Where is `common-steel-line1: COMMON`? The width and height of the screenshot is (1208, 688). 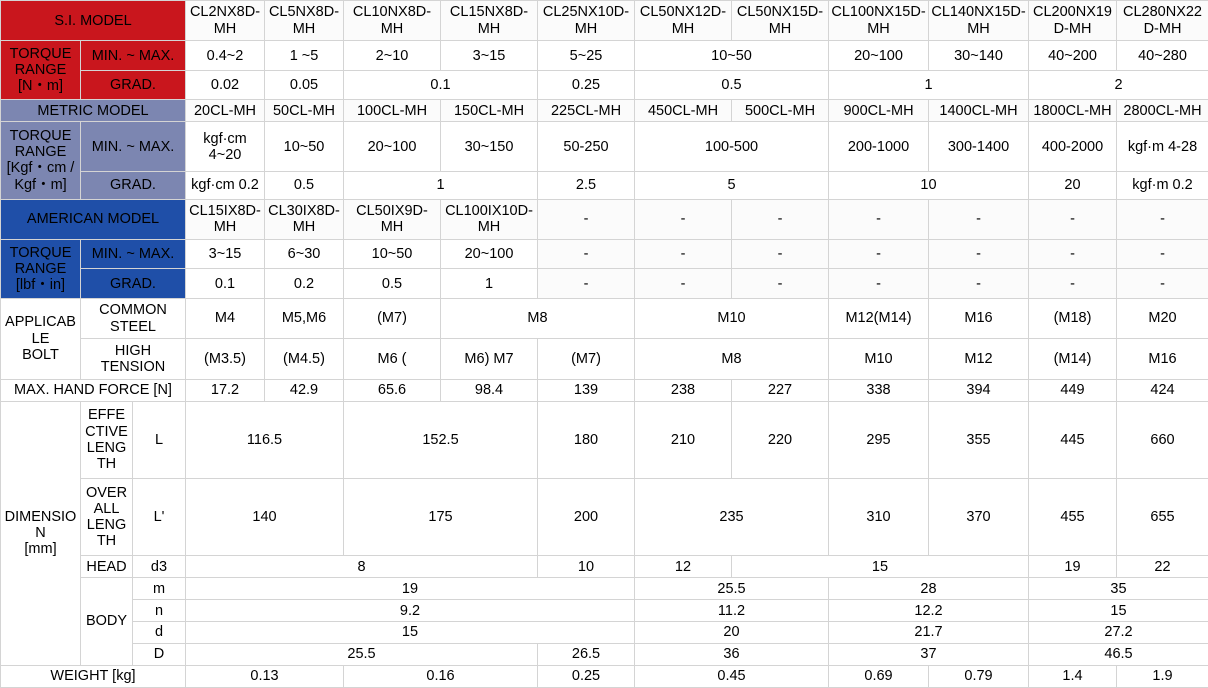
common-steel-line1: COMMON is located at coordinates (133, 310).